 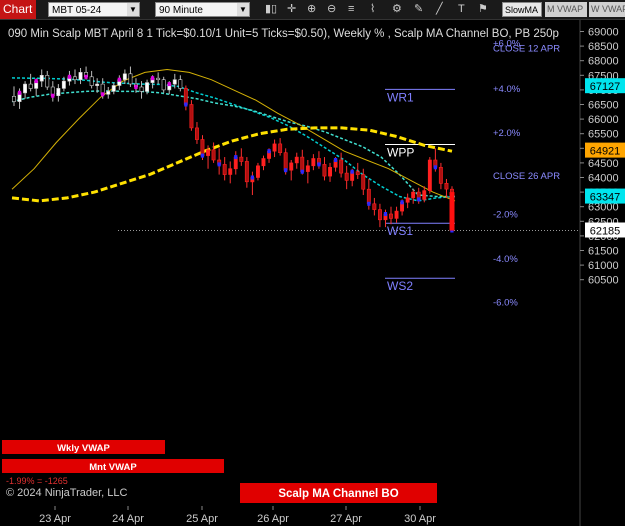 What do you see at coordinates (483, 9) in the screenshot?
I see `alerts-icon: ⚑` at bounding box center [483, 9].